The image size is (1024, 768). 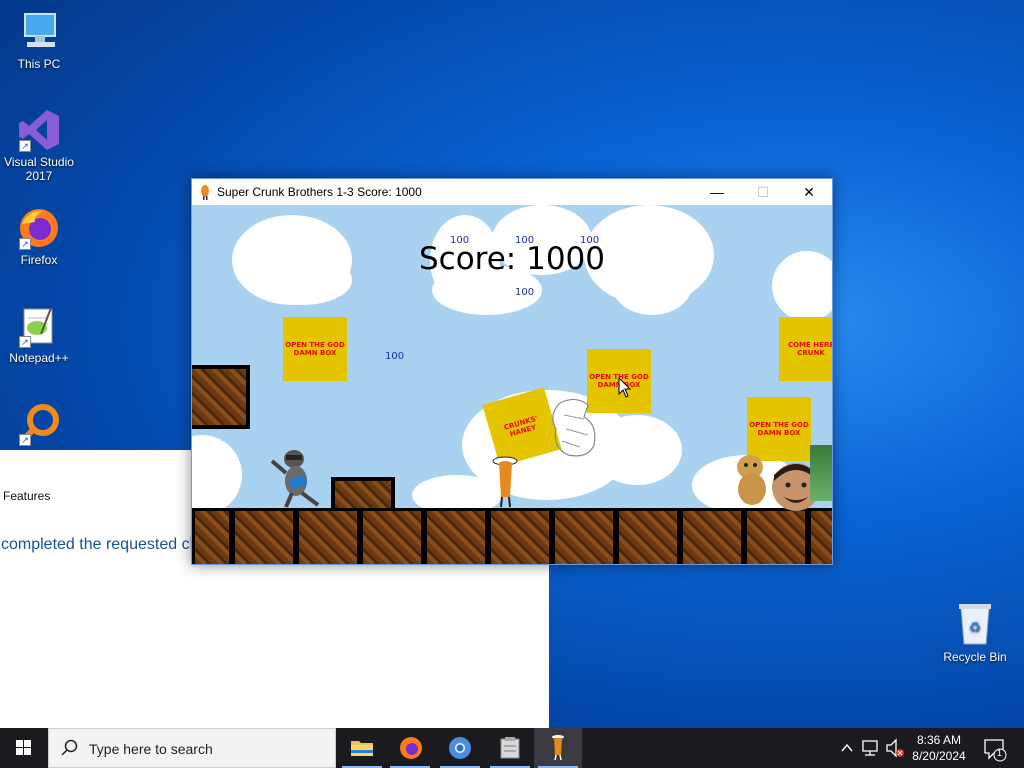 I want to click on chrome-icon, so click(x=460, y=748).